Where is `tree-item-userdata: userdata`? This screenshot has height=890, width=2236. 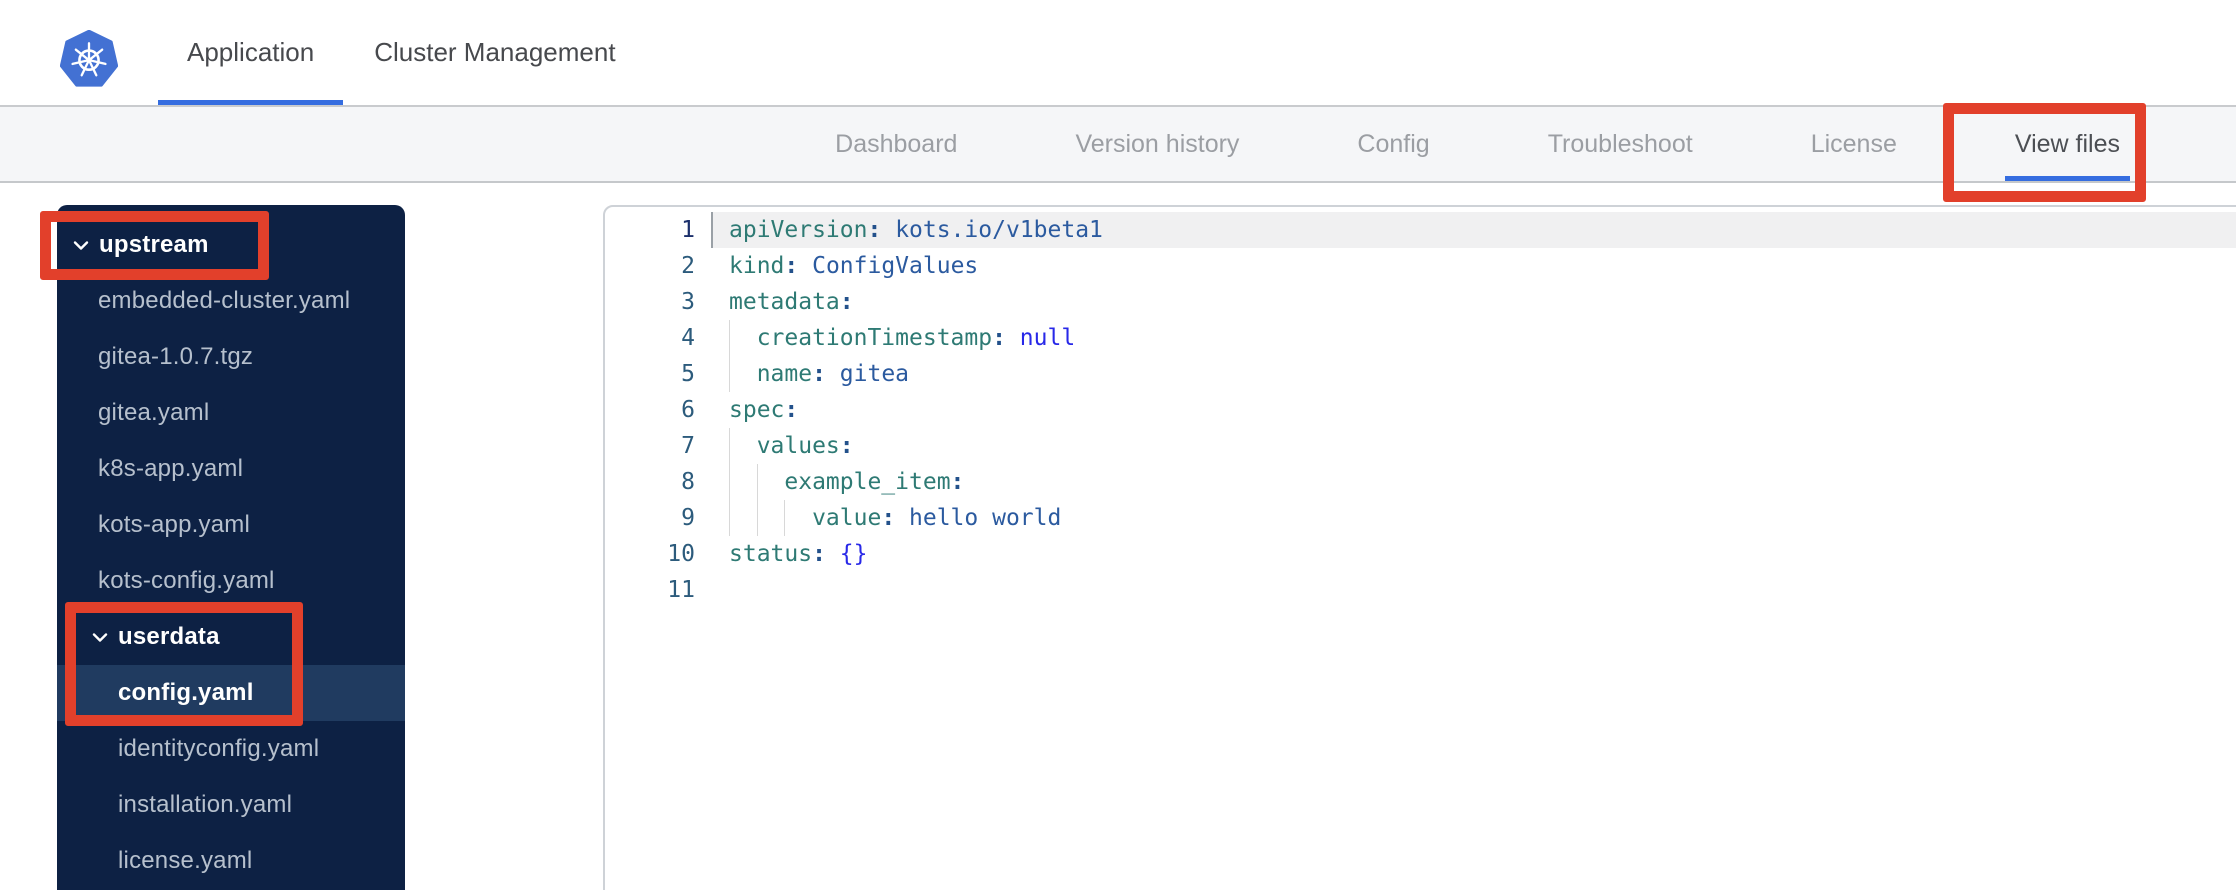
tree-item-userdata: userdata is located at coordinates (231, 637).